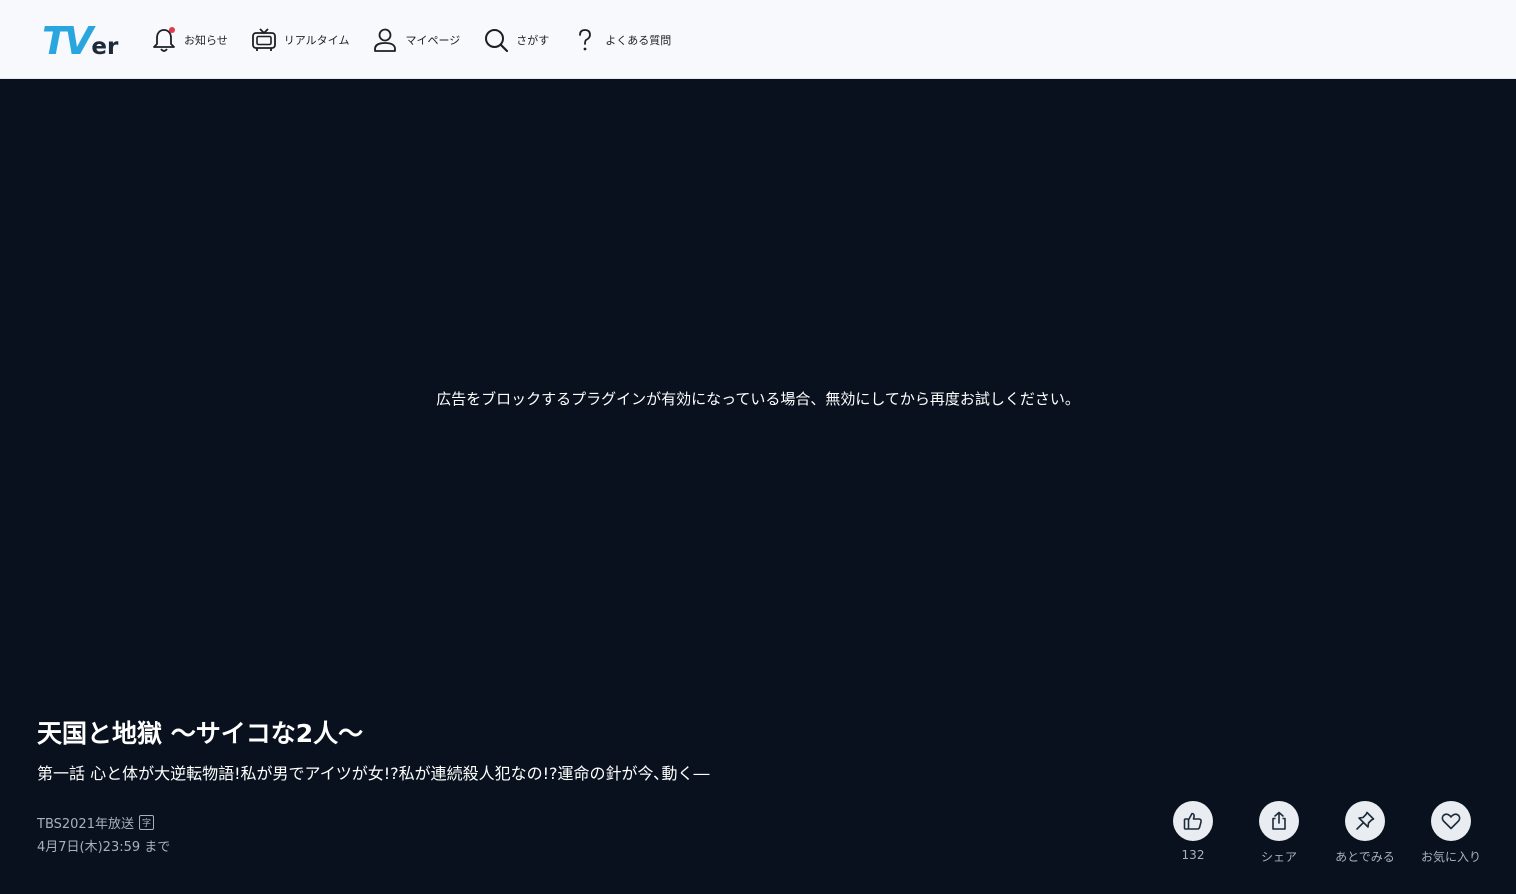  I want to click on user-icon, so click(385, 40).